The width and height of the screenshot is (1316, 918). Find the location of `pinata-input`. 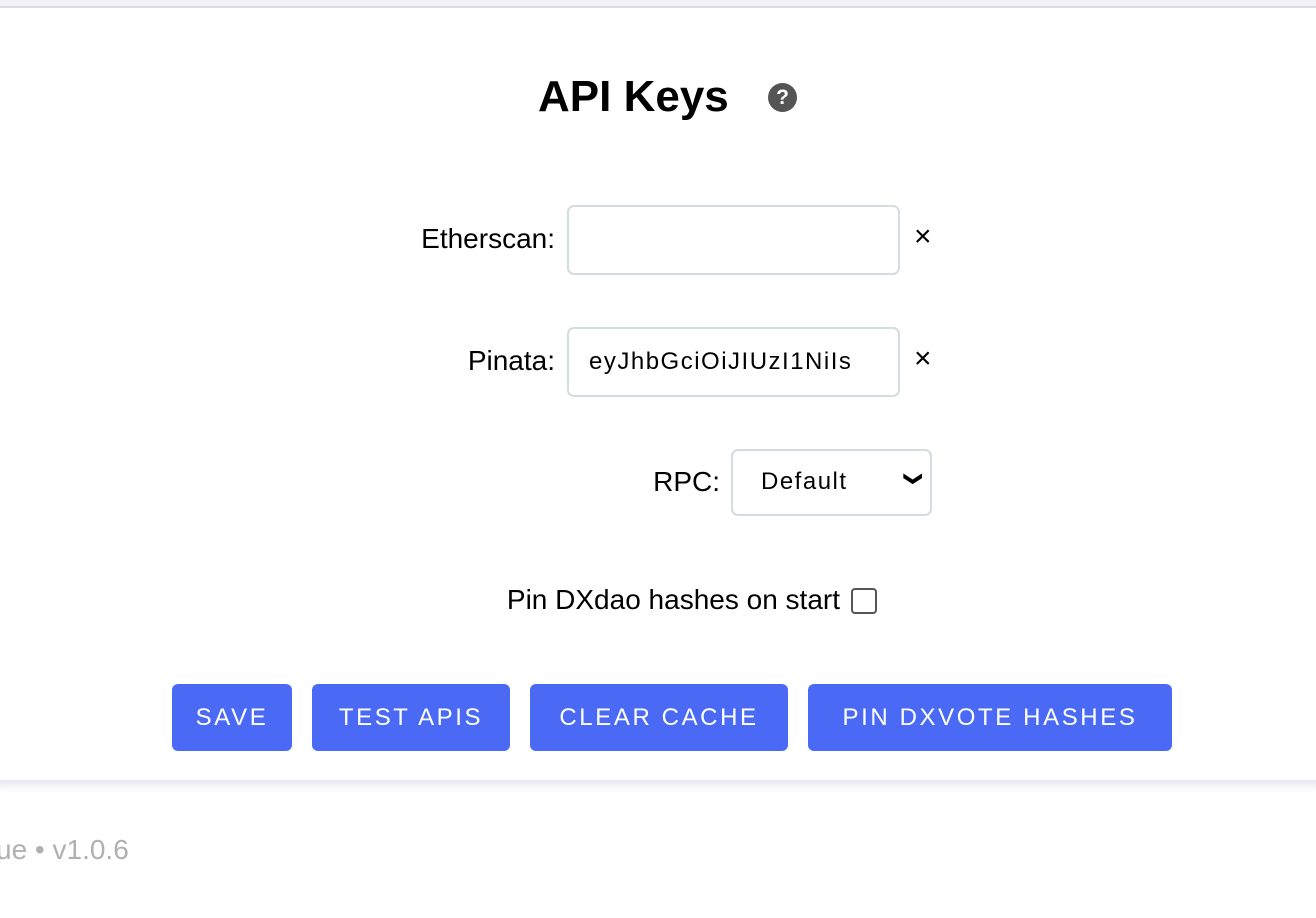

pinata-input is located at coordinates (733, 362).